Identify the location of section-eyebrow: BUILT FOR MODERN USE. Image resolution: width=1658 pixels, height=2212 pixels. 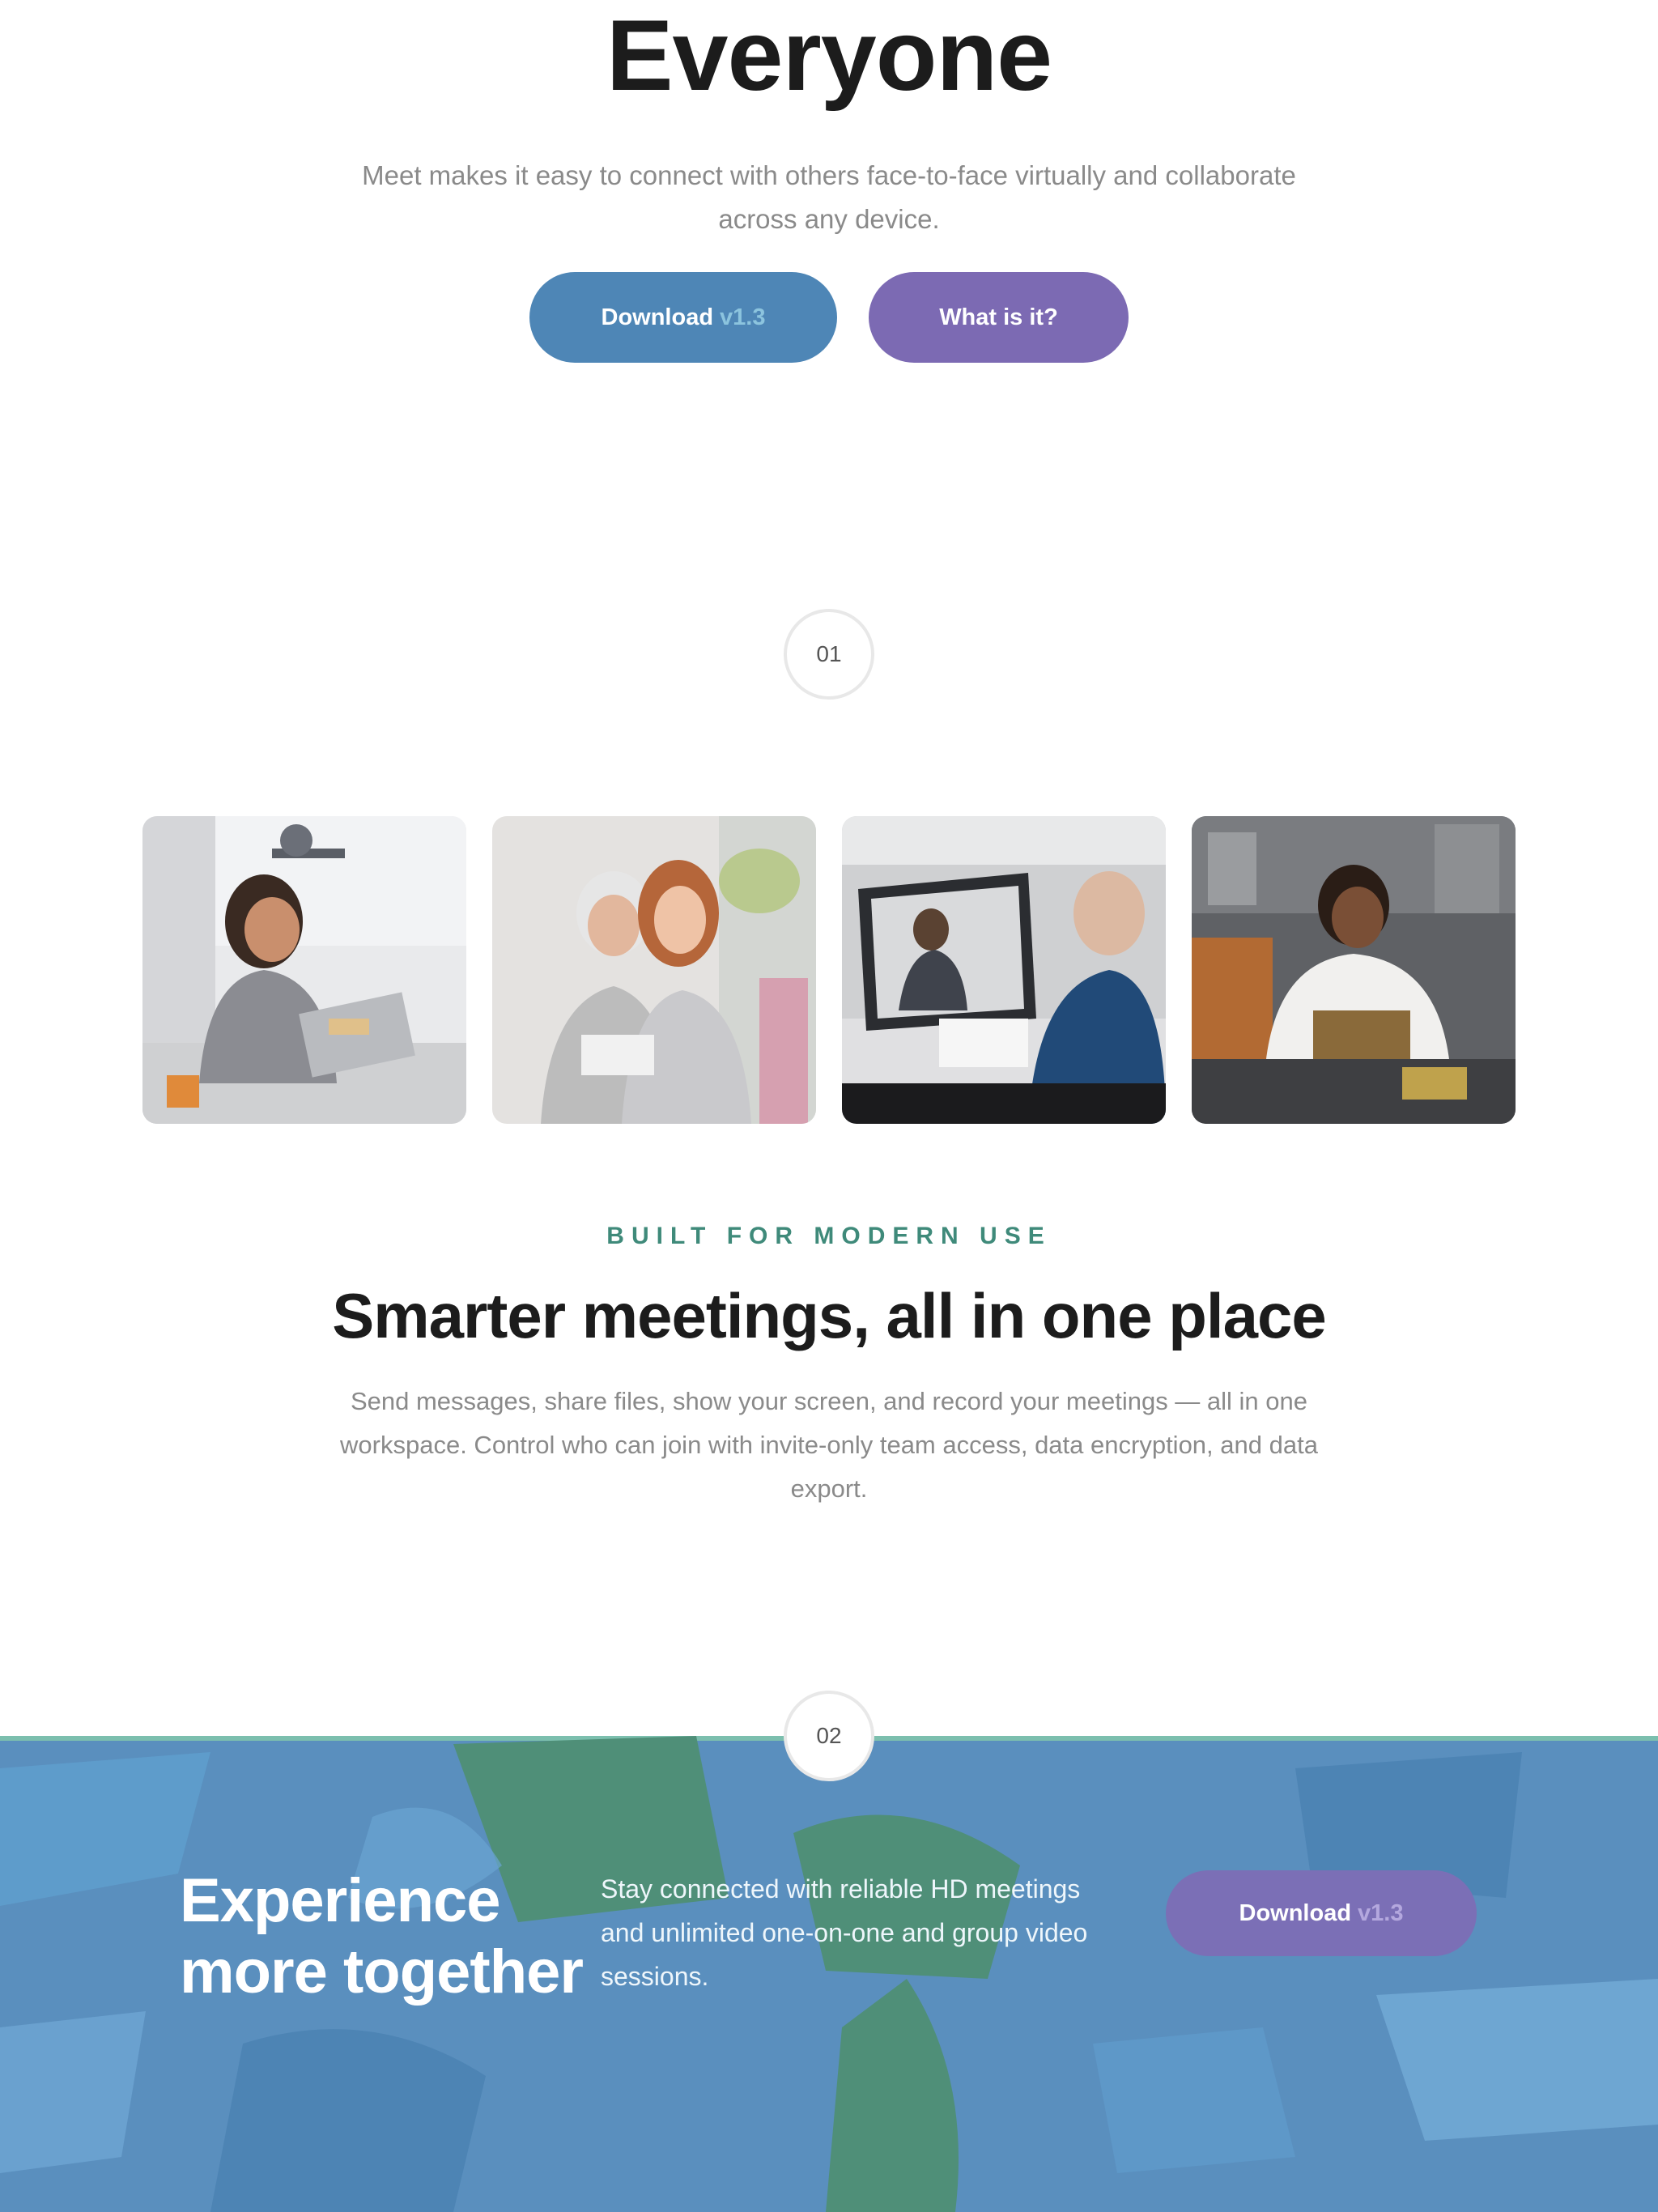
(829, 1236).